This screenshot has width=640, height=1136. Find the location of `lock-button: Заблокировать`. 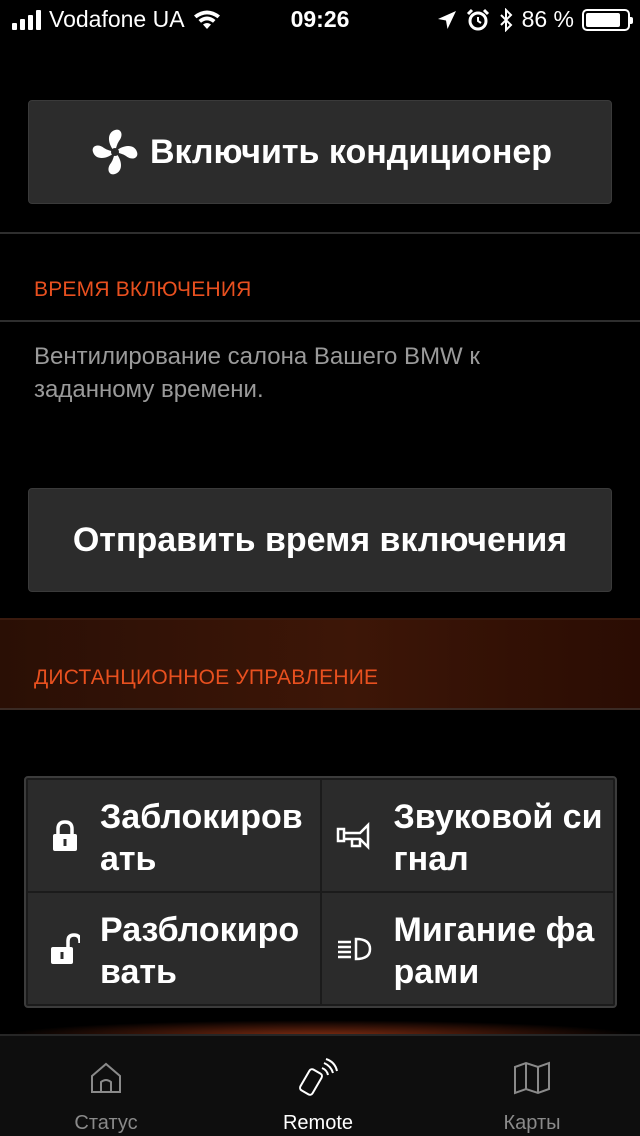

lock-button: Заблокировать is located at coordinates (174, 835).